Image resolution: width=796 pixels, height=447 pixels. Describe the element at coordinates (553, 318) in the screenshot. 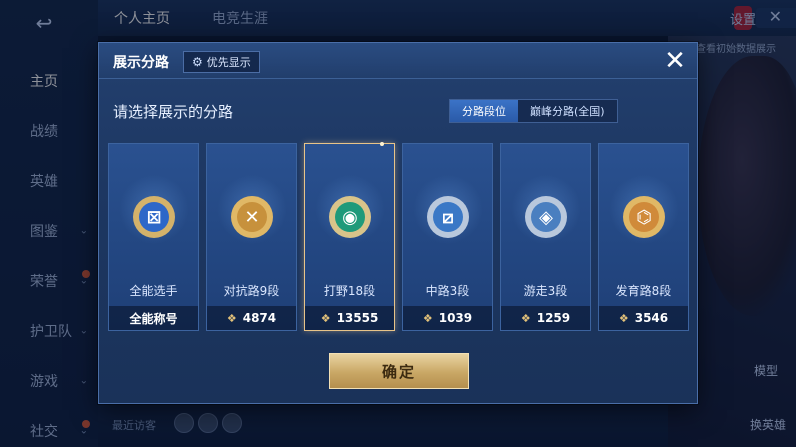

I see `lane-points-value: 1259` at that location.